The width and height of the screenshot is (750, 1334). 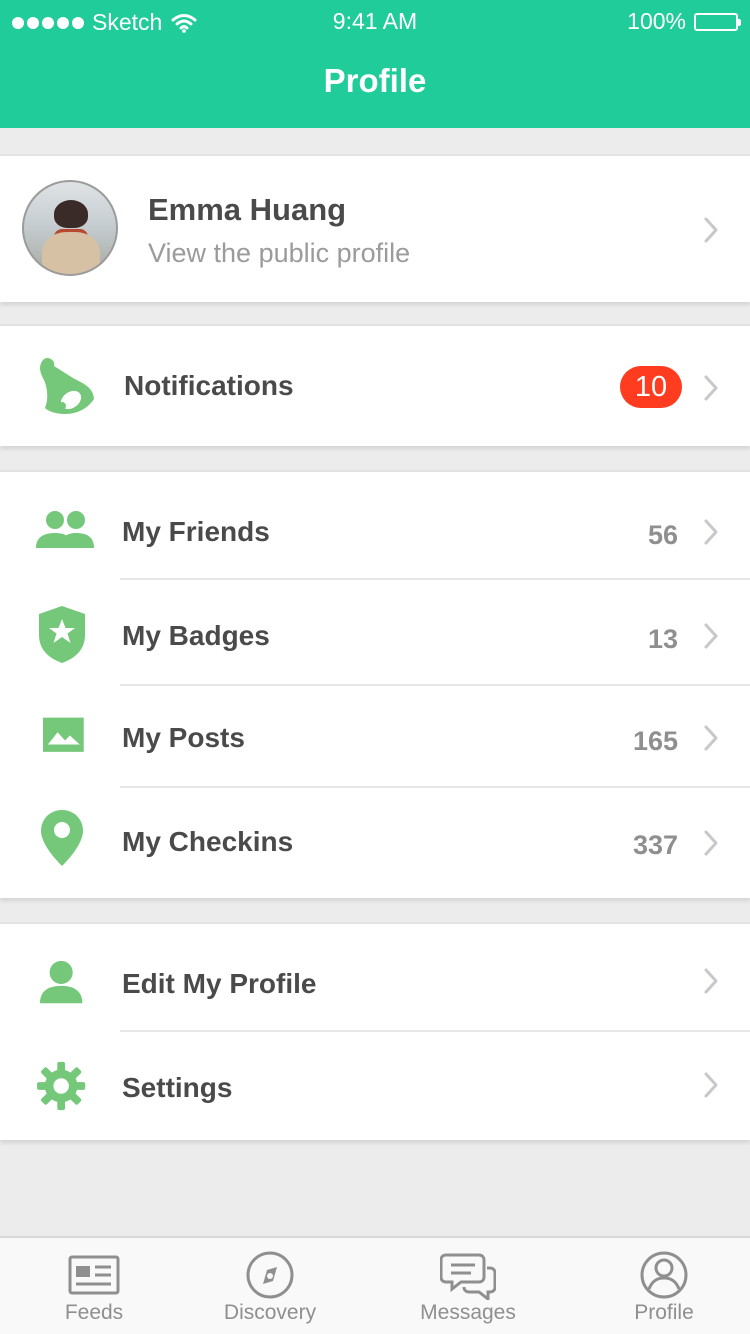 I want to click on top-navigation-bar: Sketch 9:41 AM 100% Profile, so click(x=375, y=64).